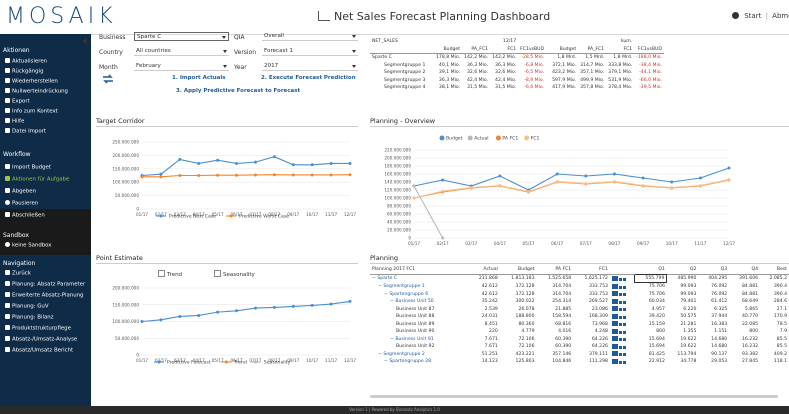 This screenshot has height=414, width=789. Describe the element at coordinates (744, 310) in the screenshot. I see `planning-quarter-cell: 5.865` at that location.